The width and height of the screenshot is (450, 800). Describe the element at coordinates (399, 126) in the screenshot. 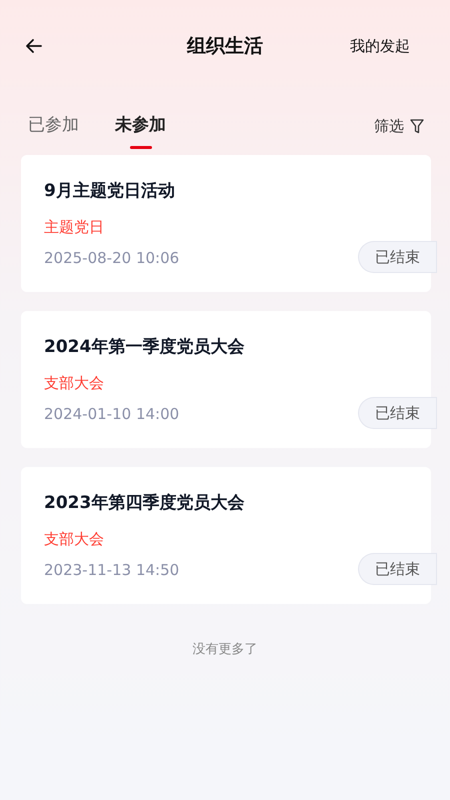

I see `filter-button: 筛选` at that location.